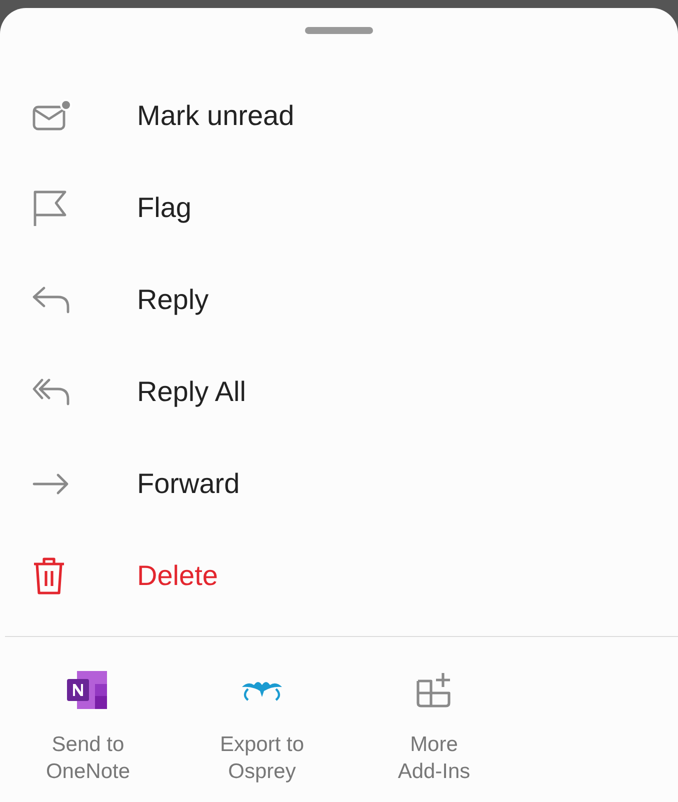  What do you see at coordinates (339, 392) in the screenshot?
I see `menu-item: Reply All` at bounding box center [339, 392].